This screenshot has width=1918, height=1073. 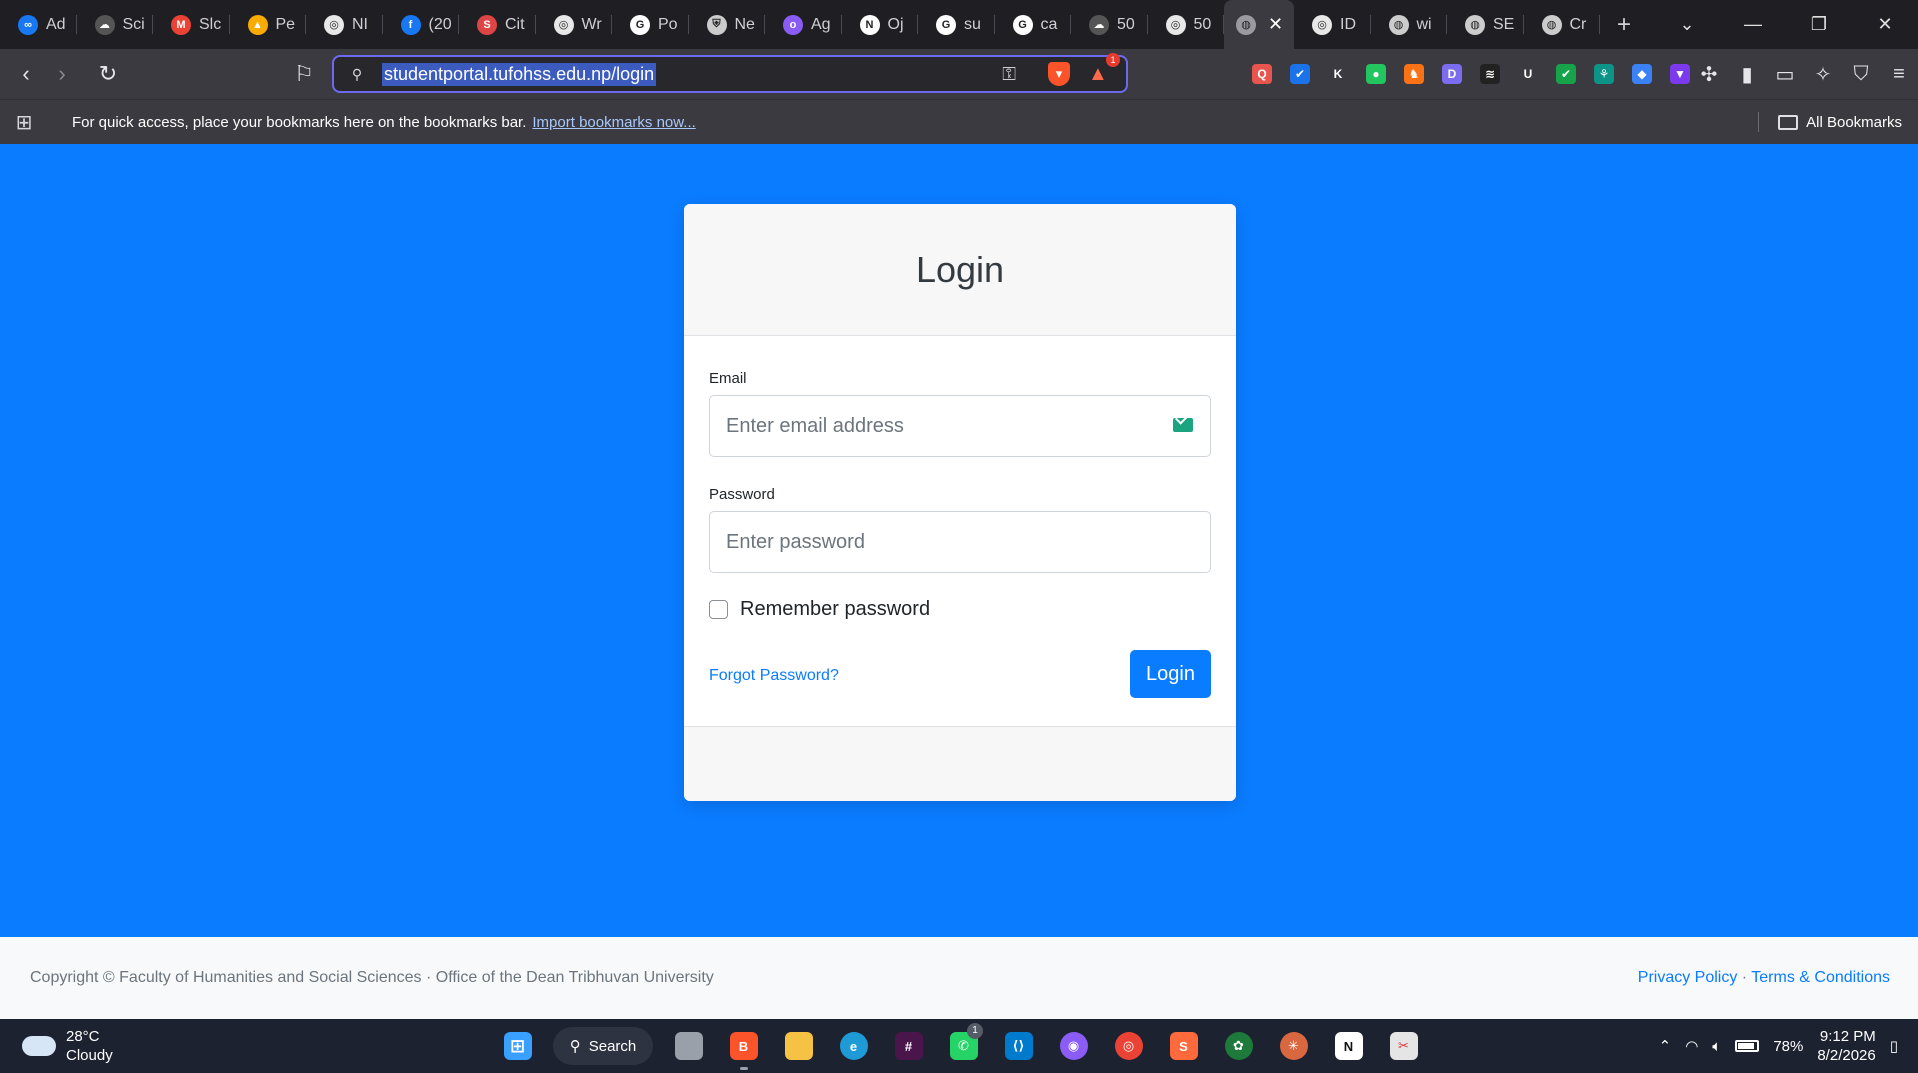 I want to click on tab: ◎ NI, so click(x=344, y=24).